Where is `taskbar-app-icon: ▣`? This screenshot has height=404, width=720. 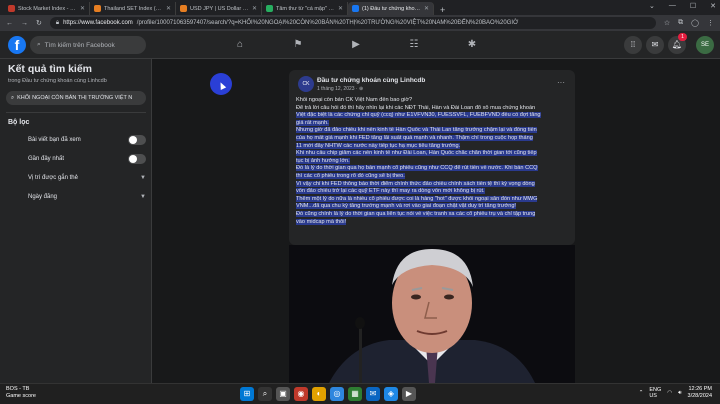 taskbar-app-icon: ▣ is located at coordinates (283, 394).